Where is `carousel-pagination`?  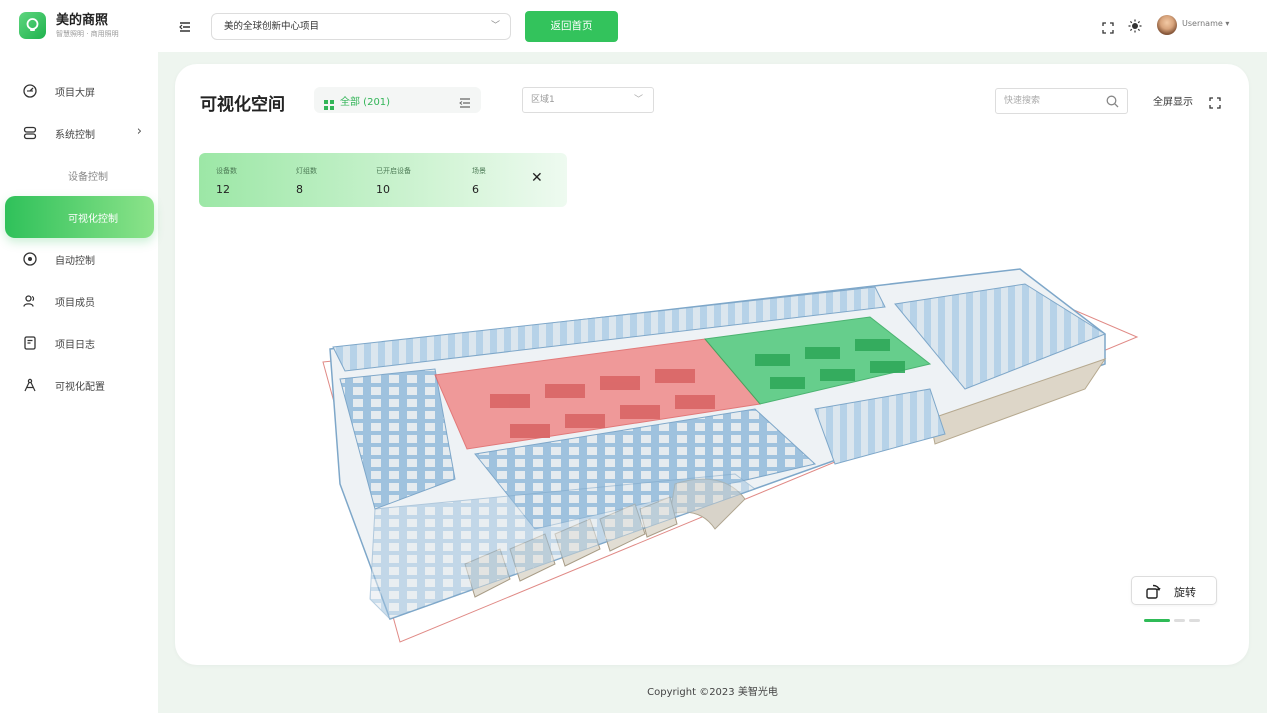
carousel-pagination is located at coordinates (1172, 620).